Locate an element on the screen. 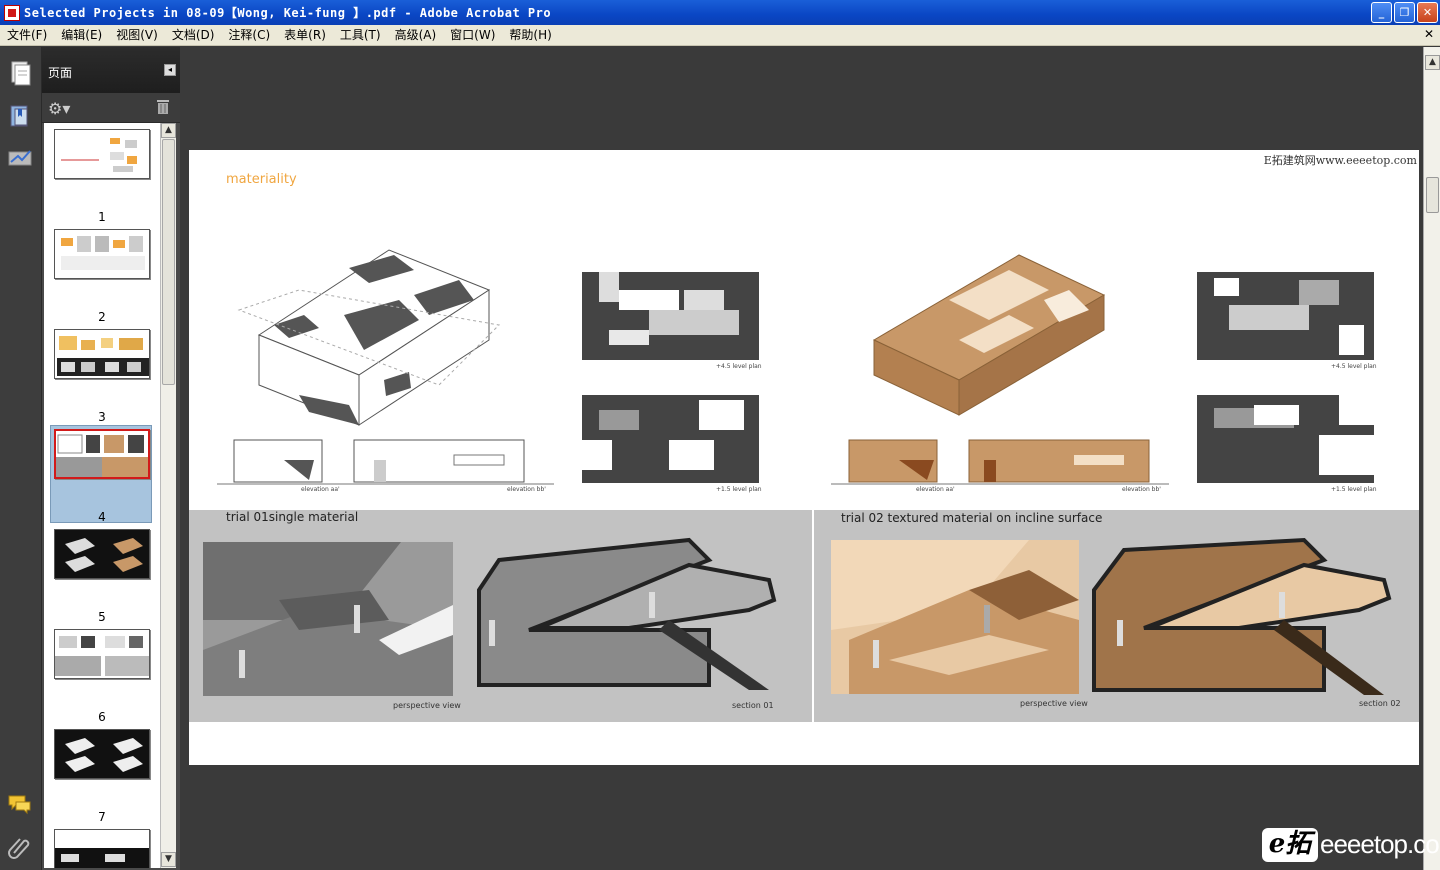 The image size is (1440, 870). menu-document: 文档(D) is located at coordinates (193, 35).